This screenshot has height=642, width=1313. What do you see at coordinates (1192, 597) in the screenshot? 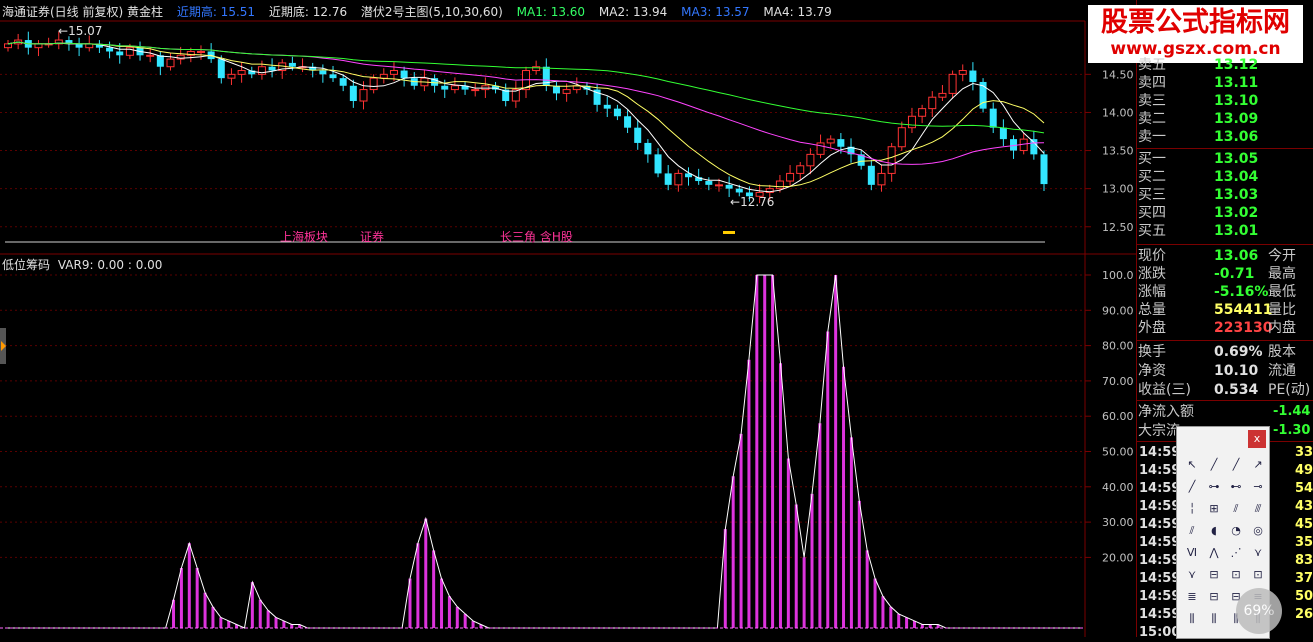
I see `draw-tool-icon: ≣` at bounding box center [1192, 597].